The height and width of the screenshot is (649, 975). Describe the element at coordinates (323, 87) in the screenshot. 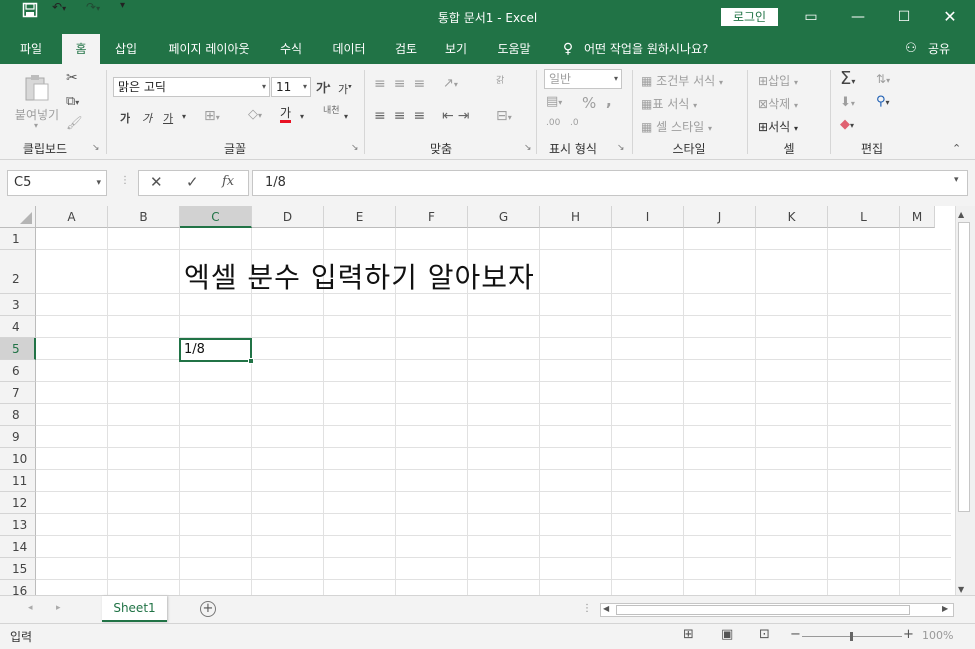

I see `grow-font-button: 가▴` at that location.